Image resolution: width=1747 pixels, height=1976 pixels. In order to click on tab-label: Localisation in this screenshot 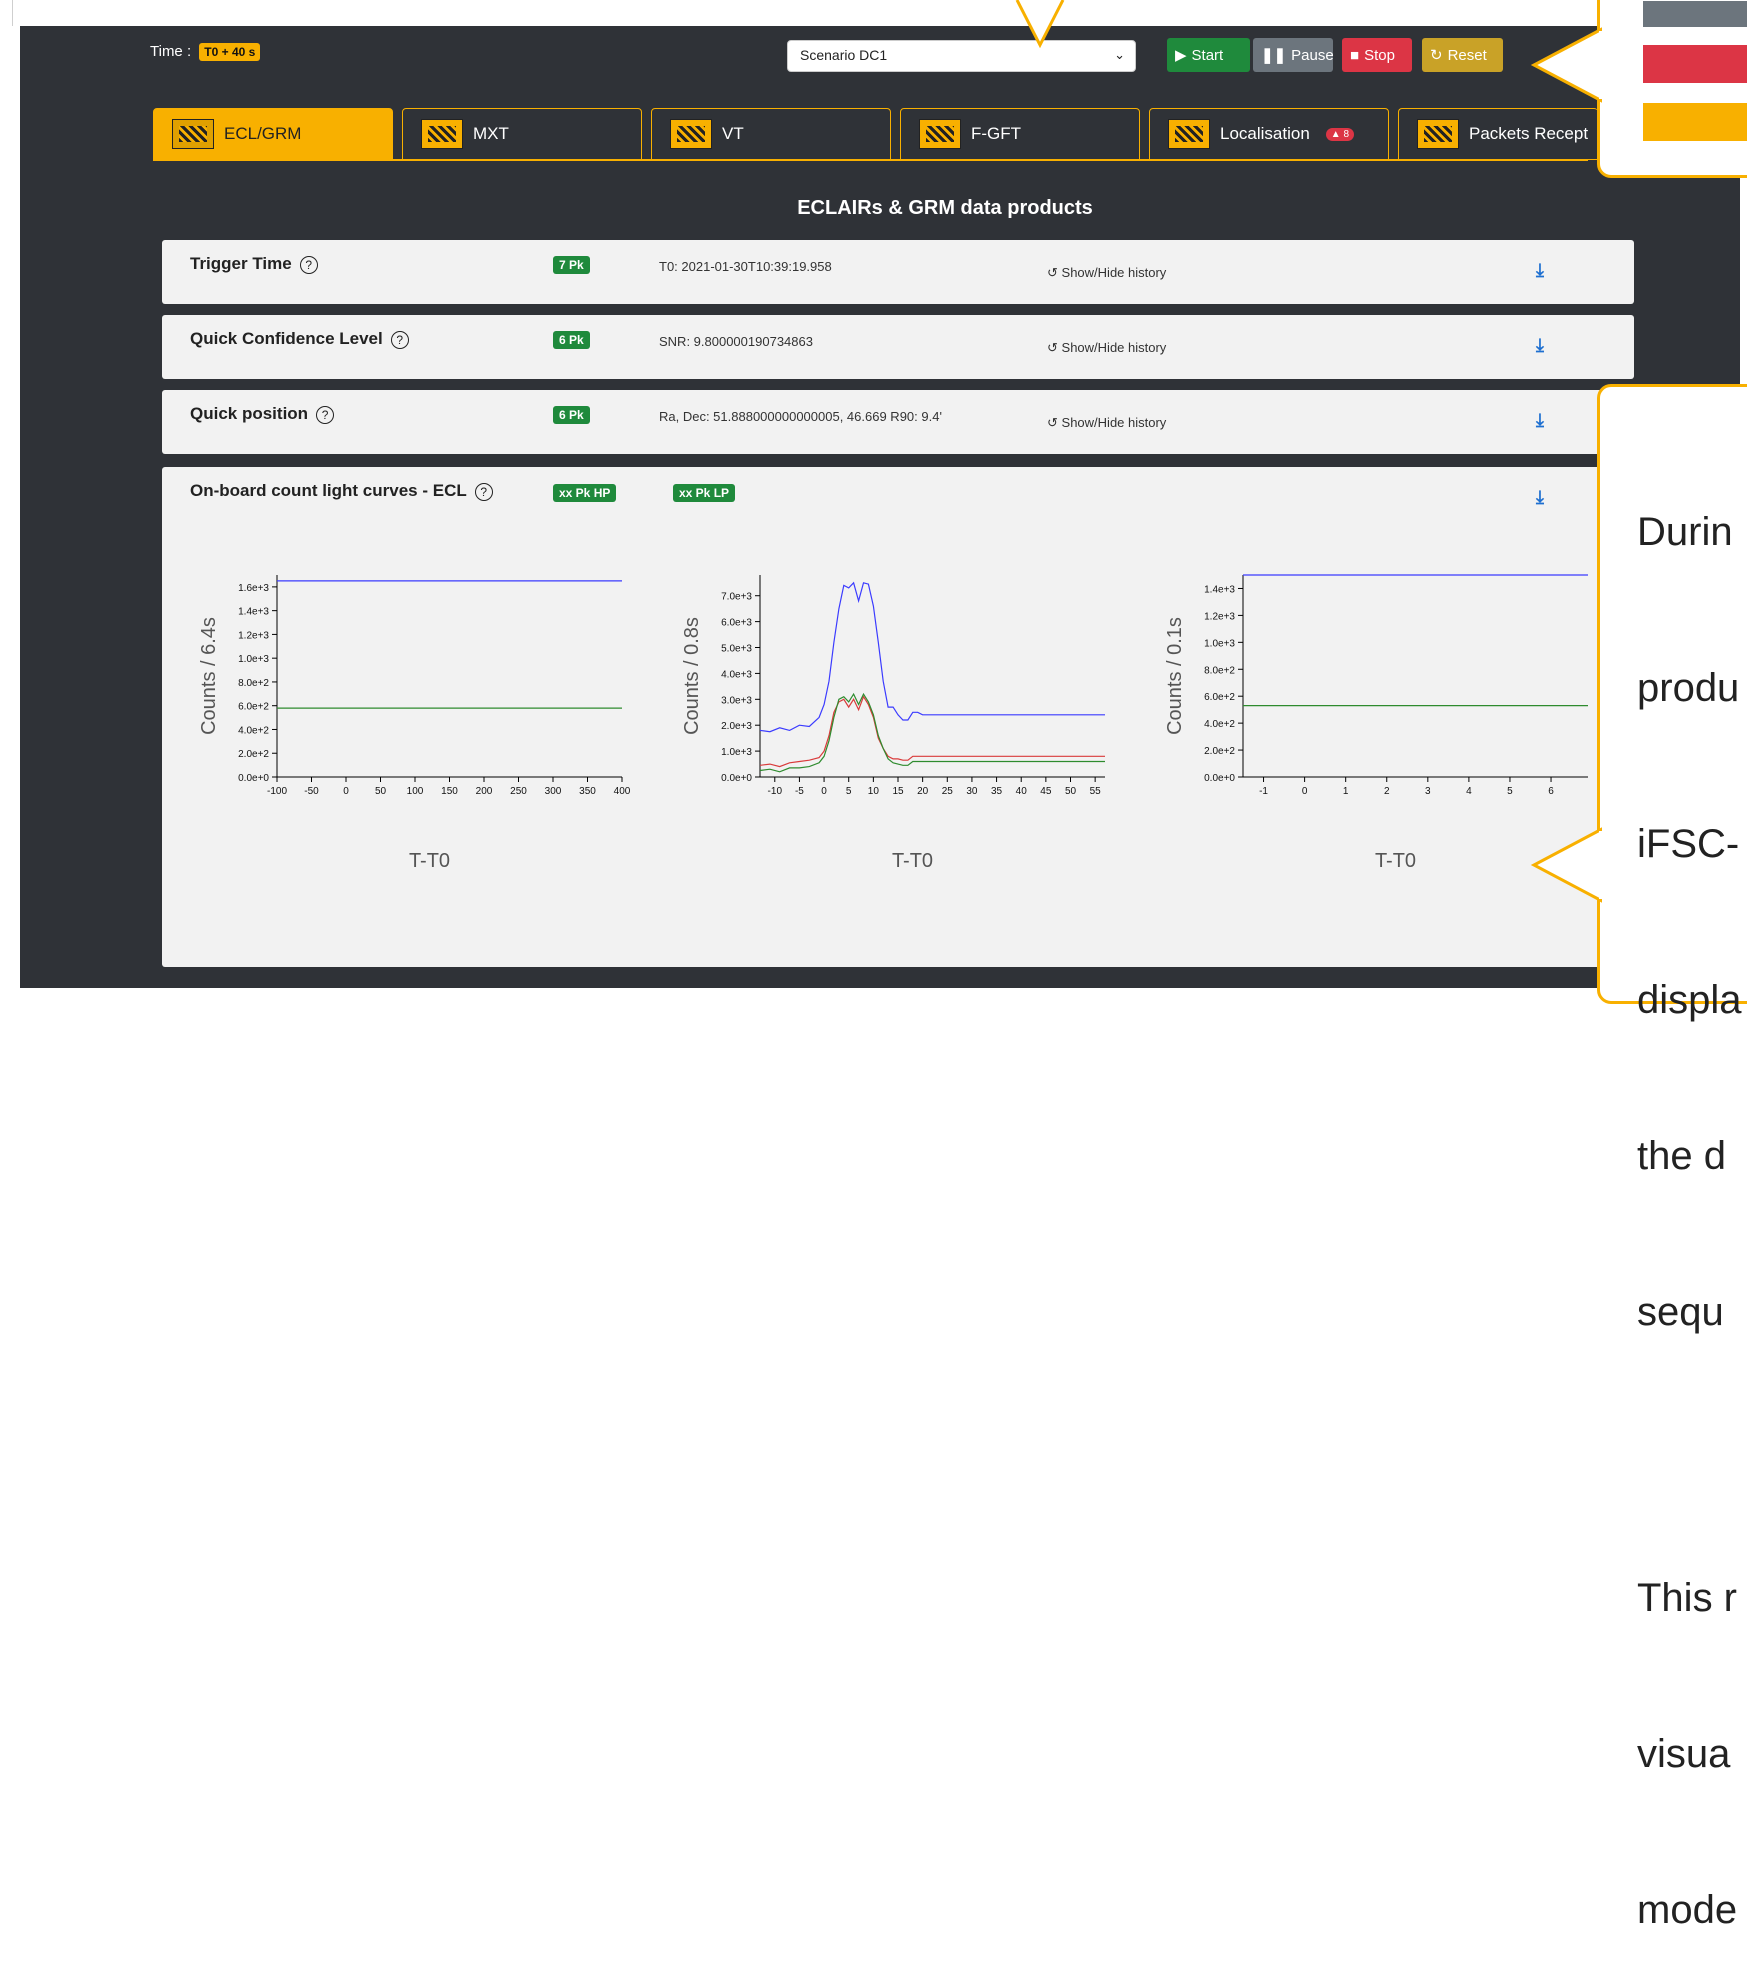, I will do `click(1265, 133)`.